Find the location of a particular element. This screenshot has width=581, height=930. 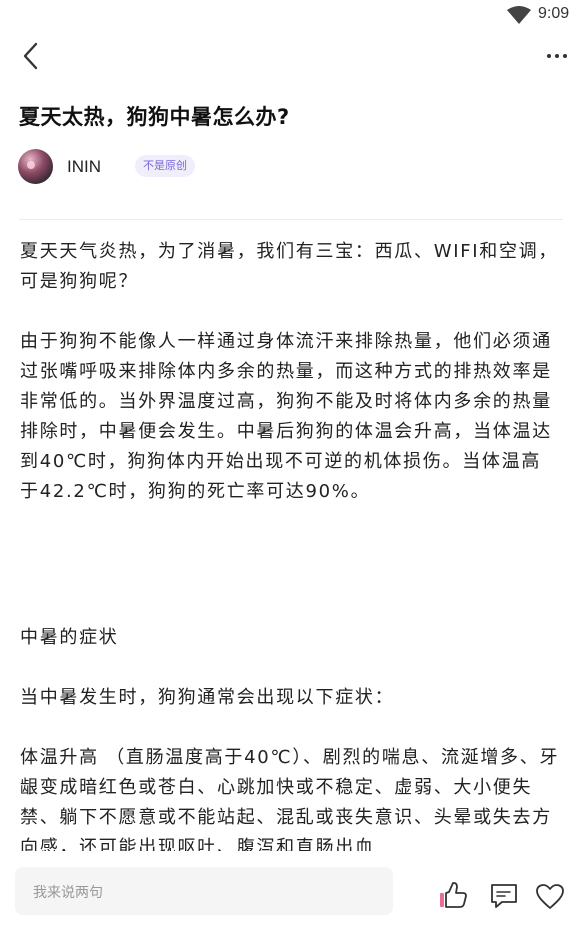

comment-placeholder: 我来说两句 is located at coordinates (68, 893).